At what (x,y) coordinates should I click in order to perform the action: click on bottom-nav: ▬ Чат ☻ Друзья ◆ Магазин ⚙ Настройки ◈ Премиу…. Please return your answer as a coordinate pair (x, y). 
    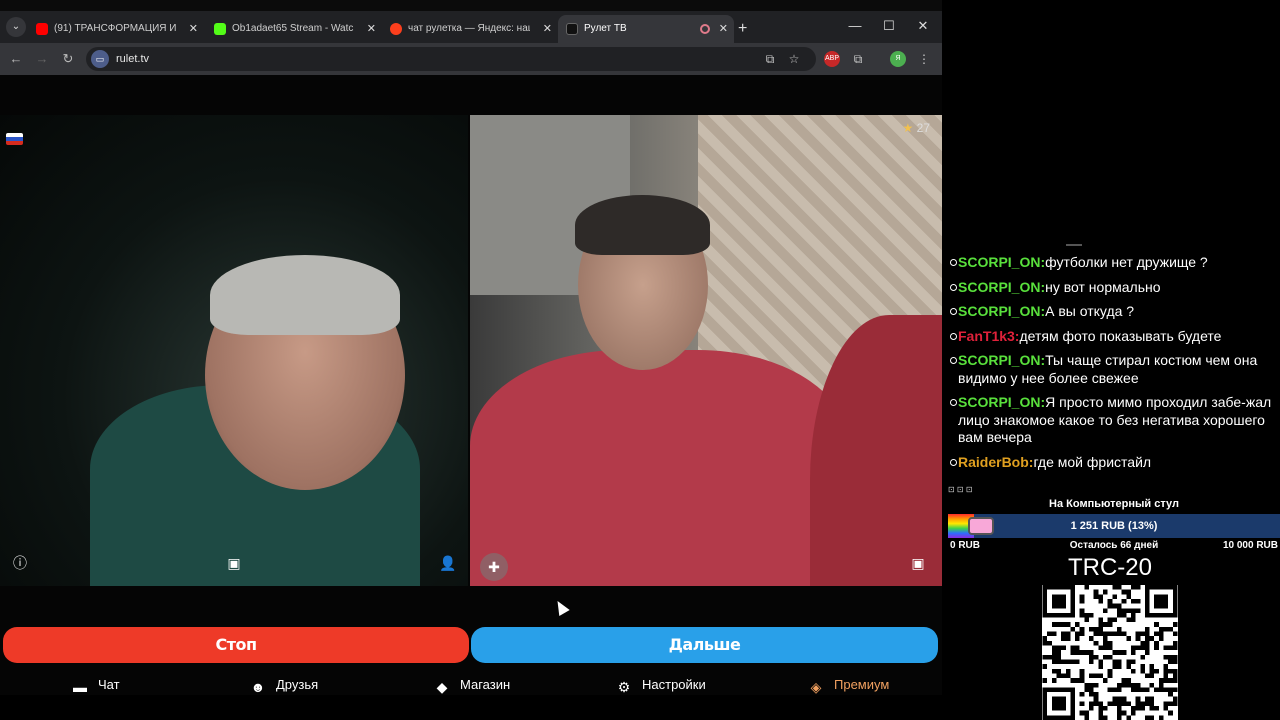
    Looking at the image, I should click on (471, 685).